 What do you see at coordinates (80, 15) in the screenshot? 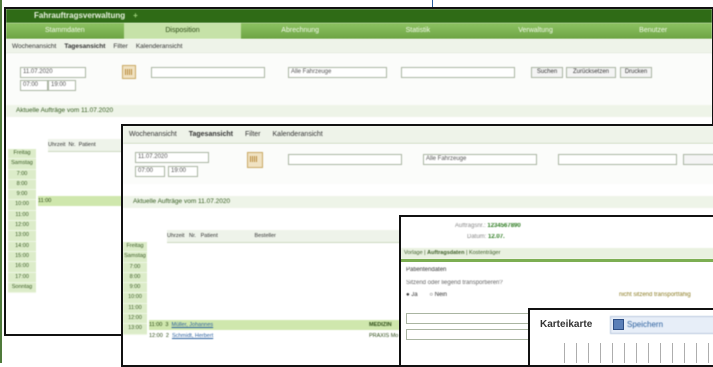
I see `app-title: Fahrauftragsverwaltung` at bounding box center [80, 15].